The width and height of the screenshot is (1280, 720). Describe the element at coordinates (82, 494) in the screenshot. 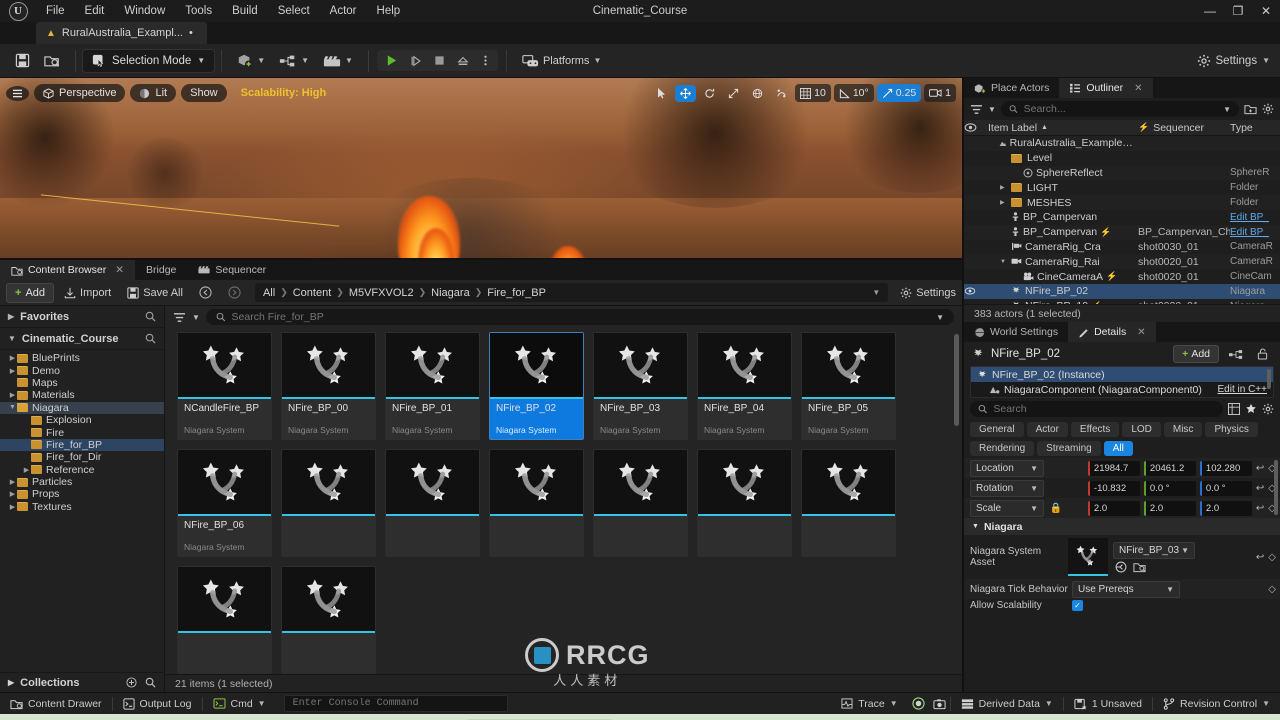

I see `folder-tree-node: ▶ Props` at that location.